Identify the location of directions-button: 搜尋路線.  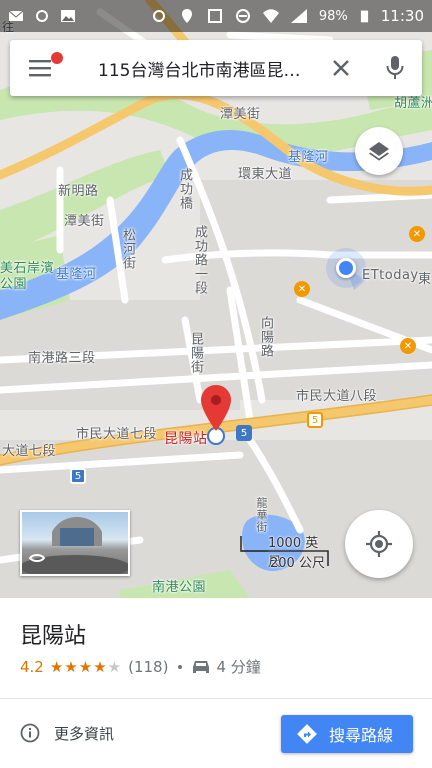
(347, 734).